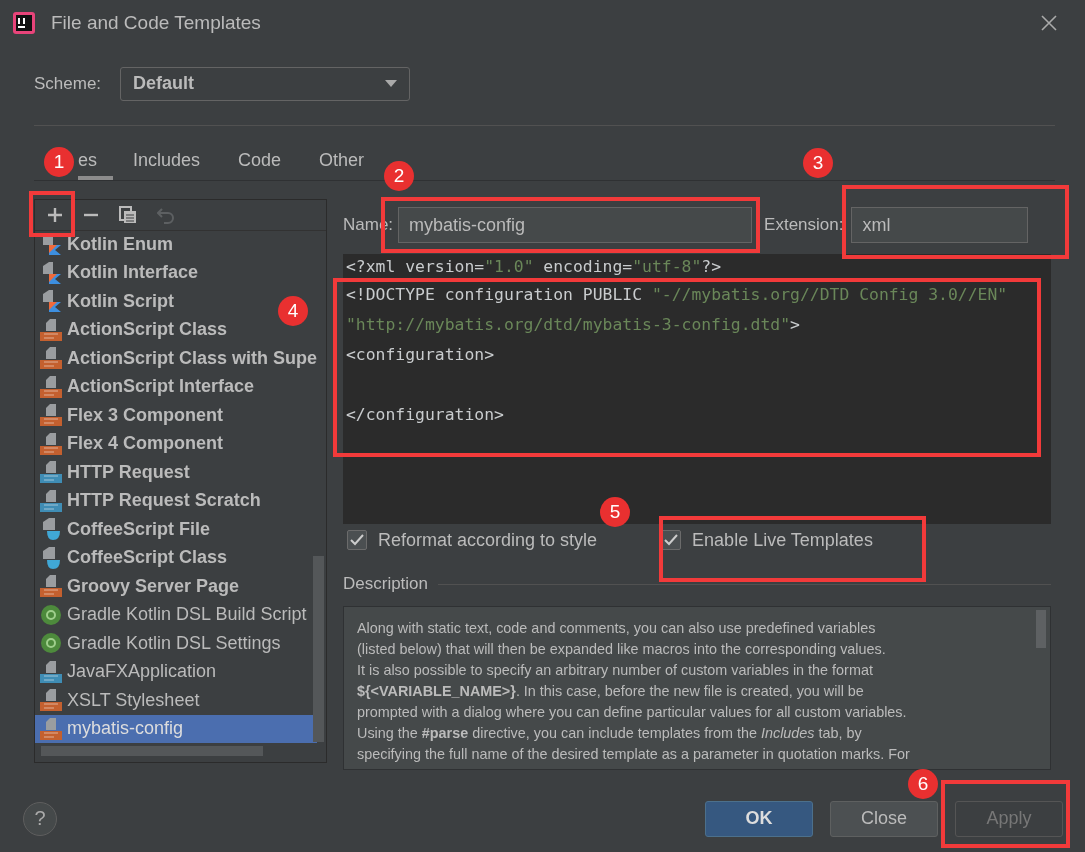 This screenshot has width=1085, height=852. Describe the element at coordinates (386, 584) in the screenshot. I see `description-heading: Description` at that location.